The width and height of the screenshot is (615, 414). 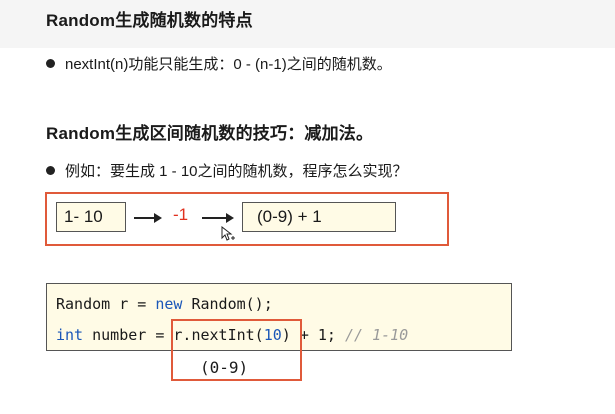 What do you see at coordinates (169, 304) in the screenshot?
I see `code-keyword: new` at bounding box center [169, 304].